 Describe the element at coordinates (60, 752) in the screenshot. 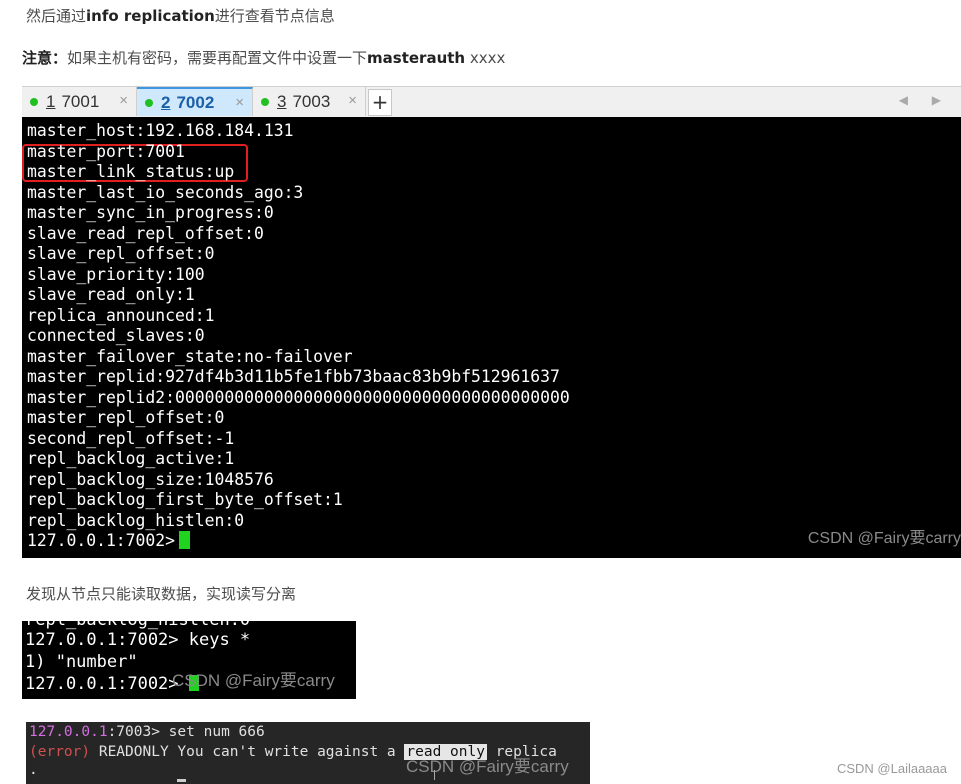

I see `error-label: (error)` at that location.